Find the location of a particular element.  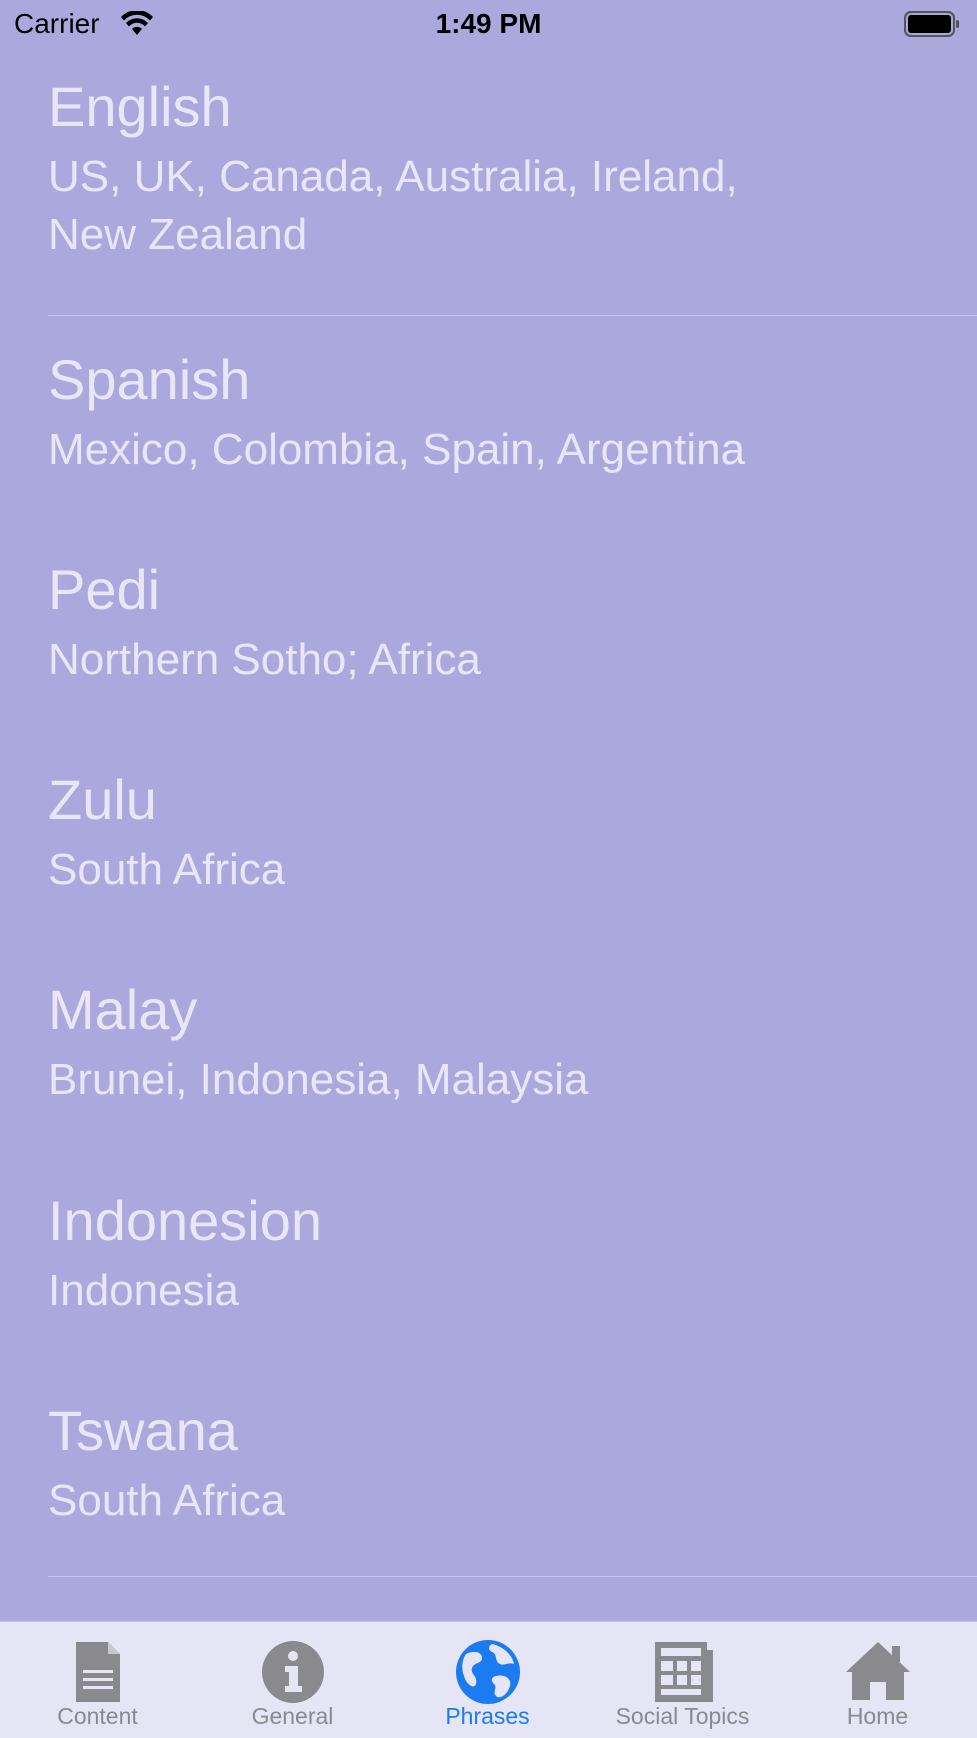

tab-phrases: Phrases is located at coordinates (487, 1680).